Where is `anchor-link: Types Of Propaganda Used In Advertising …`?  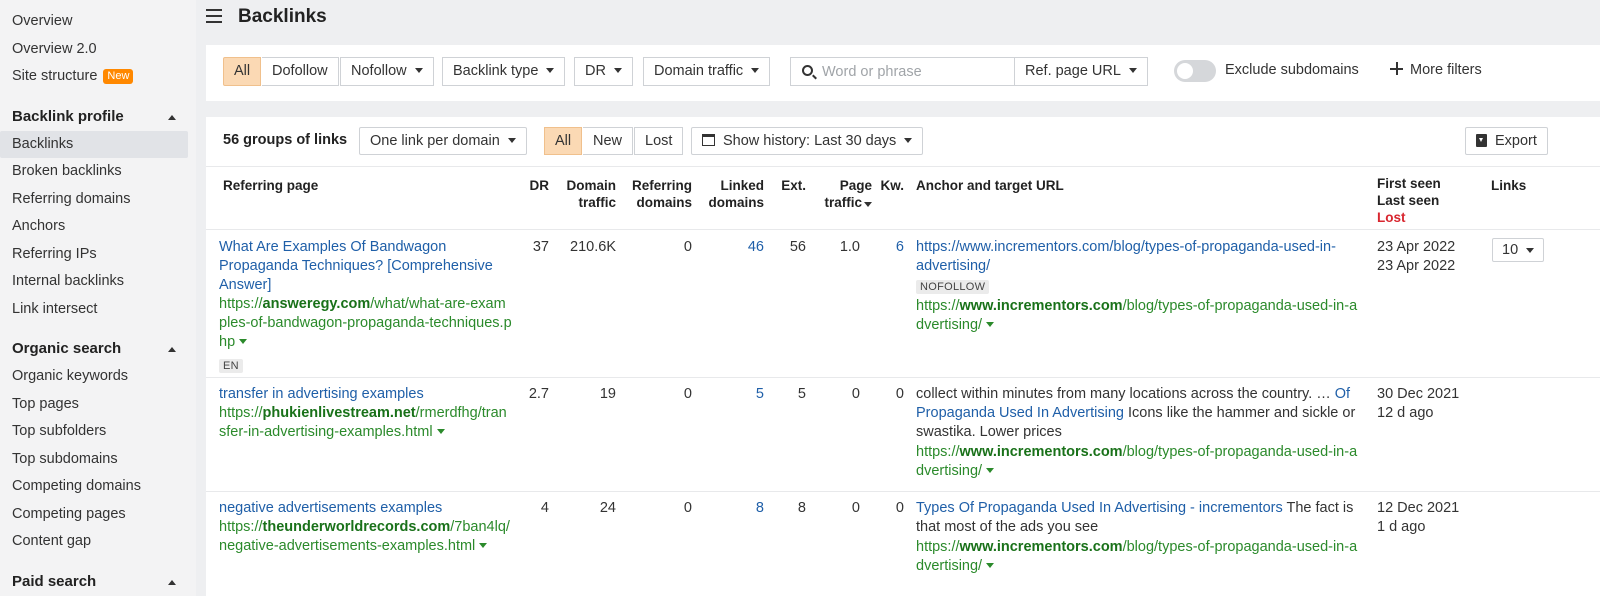
anchor-link: Types Of Propaganda Used In Advertising … is located at coordinates (1099, 508).